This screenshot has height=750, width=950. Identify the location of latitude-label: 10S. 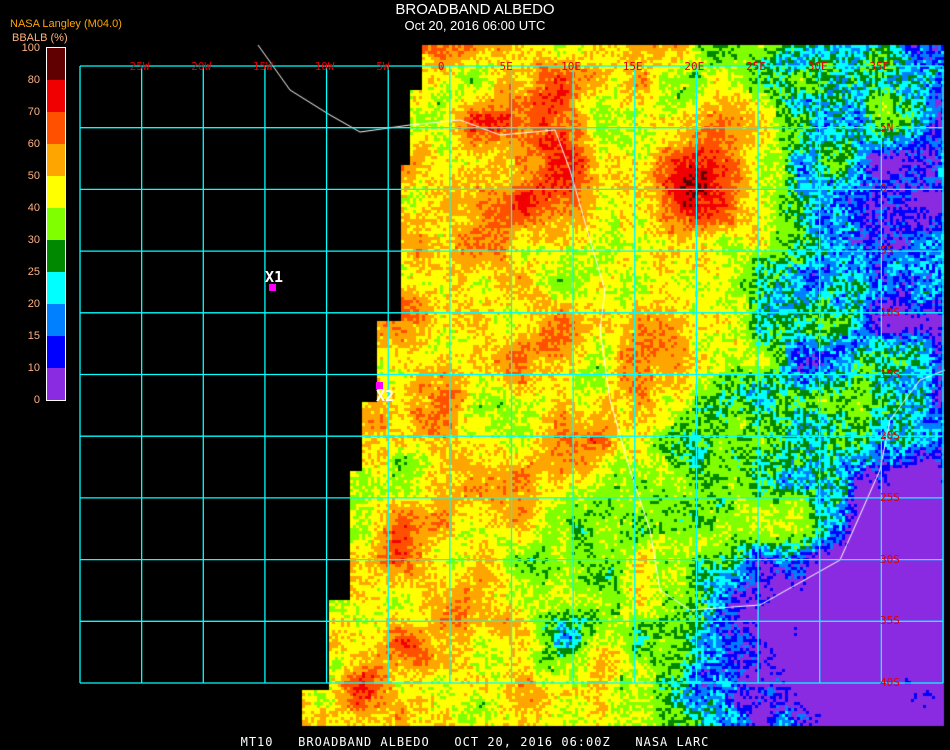
(890, 312).